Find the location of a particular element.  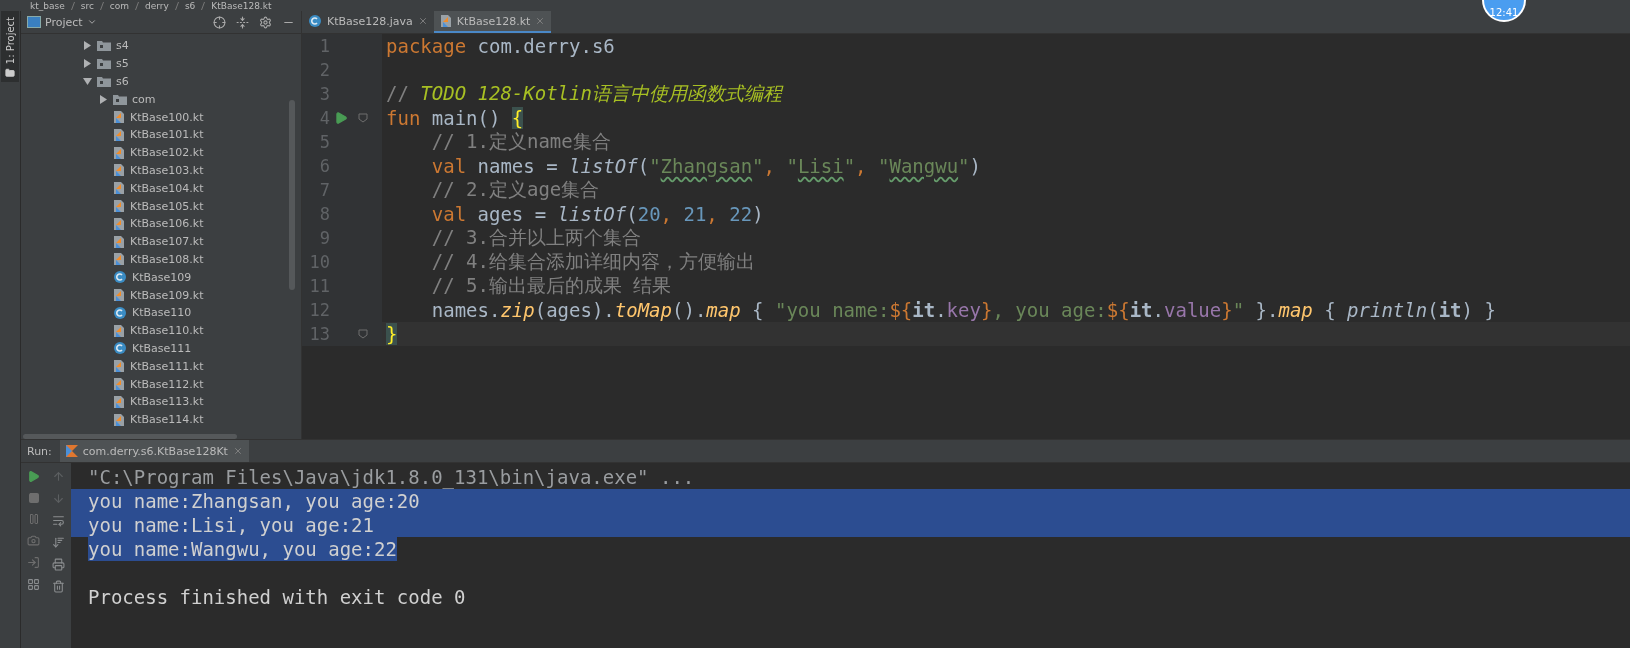

tree-item: KtBase112.kt is located at coordinates (167, 384).